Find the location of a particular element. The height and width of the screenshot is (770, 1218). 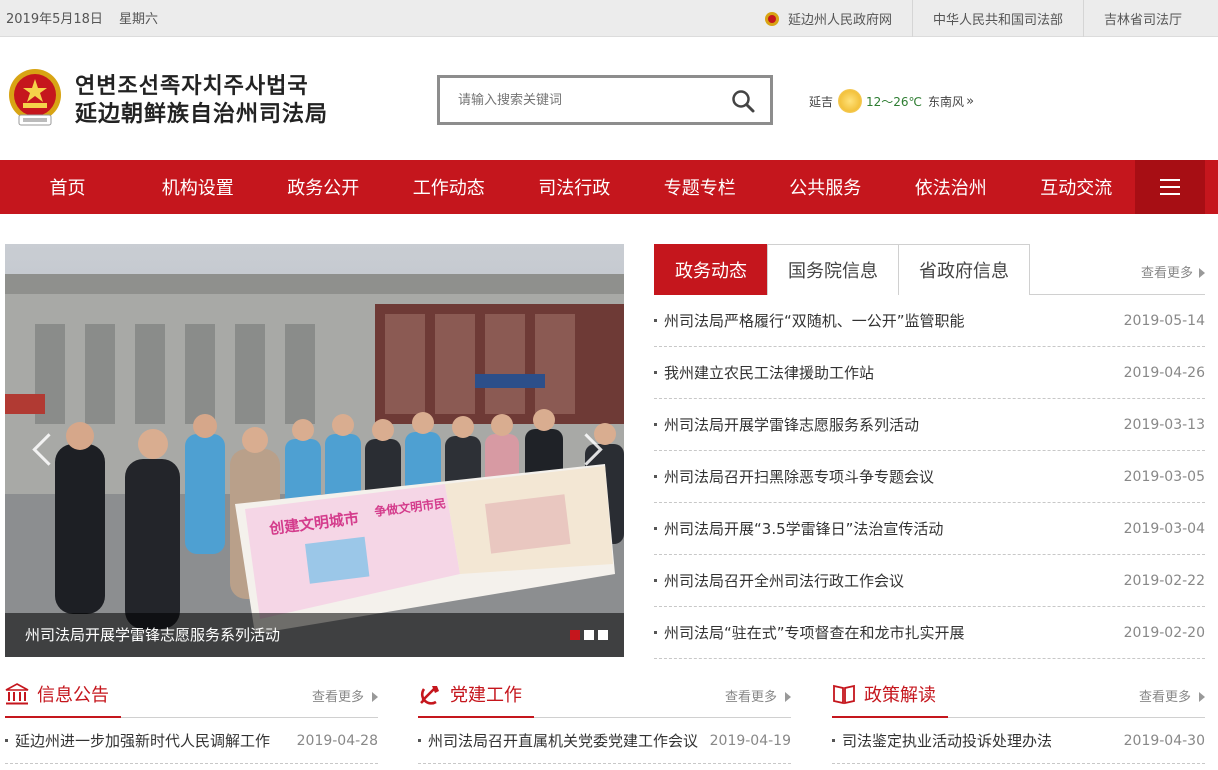

weather-temp: 12～26℃ is located at coordinates (894, 101).